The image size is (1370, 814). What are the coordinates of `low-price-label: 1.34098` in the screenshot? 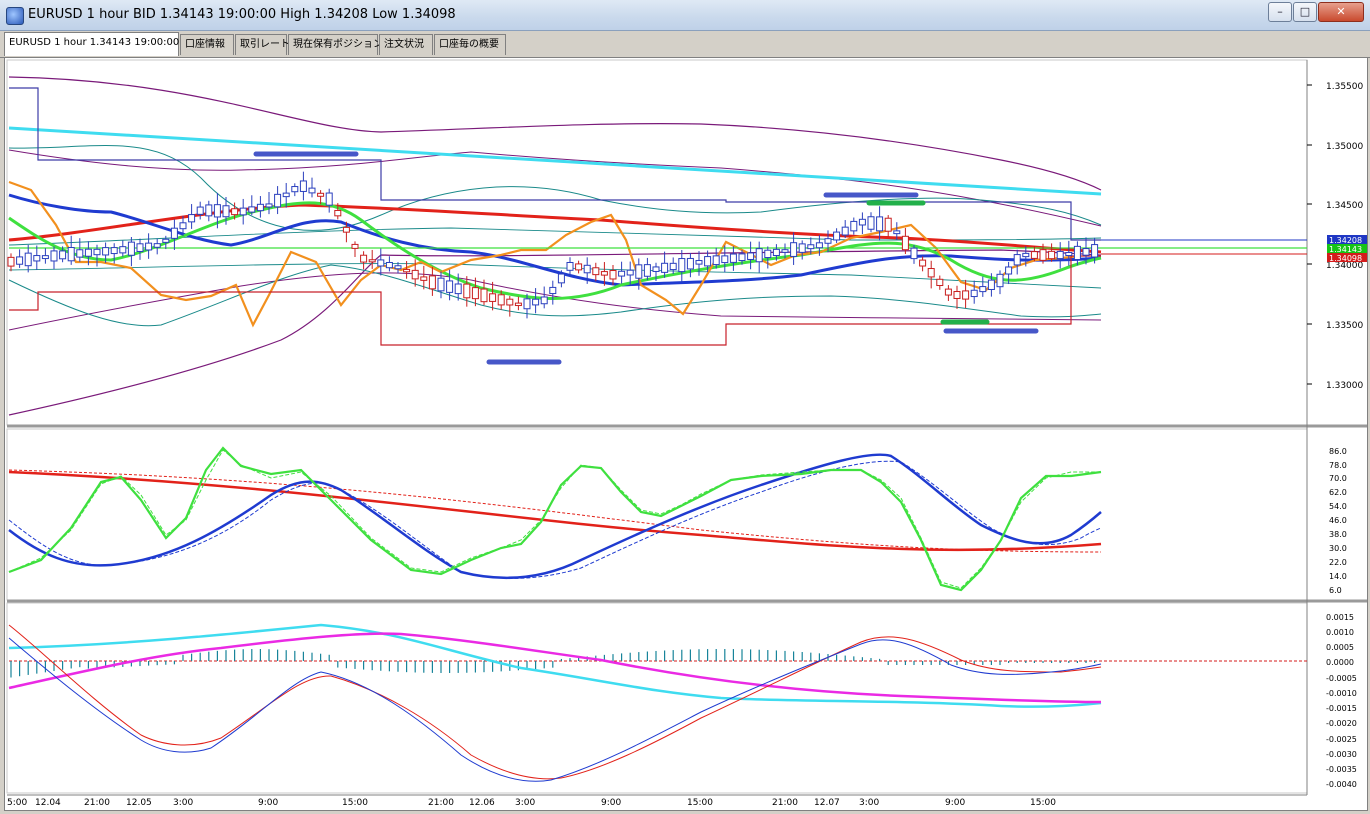 It's located at (1345, 258).